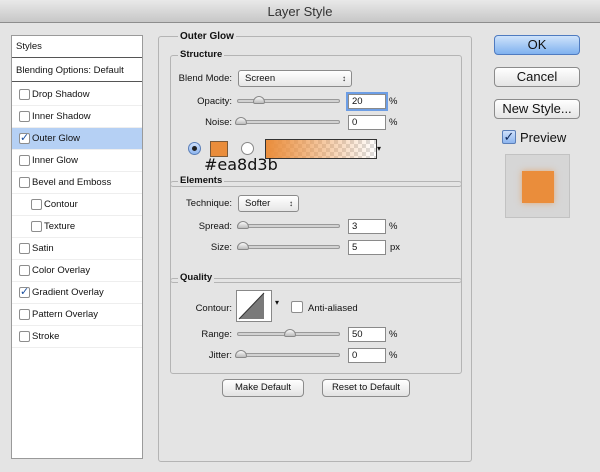 This screenshot has width=600, height=472. What do you see at coordinates (393, 101) in the screenshot?
I see `opacity-unit: %` at bounding box center [393, 101].